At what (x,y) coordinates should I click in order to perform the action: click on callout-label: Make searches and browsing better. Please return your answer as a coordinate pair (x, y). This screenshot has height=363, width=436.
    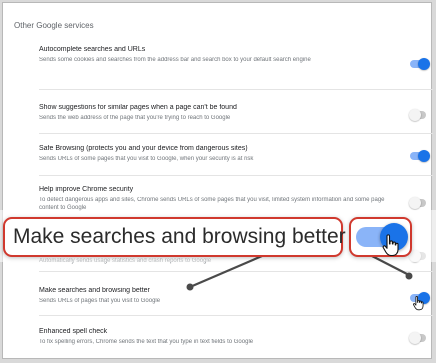
    Looking at the image, I should click on (174, 237).